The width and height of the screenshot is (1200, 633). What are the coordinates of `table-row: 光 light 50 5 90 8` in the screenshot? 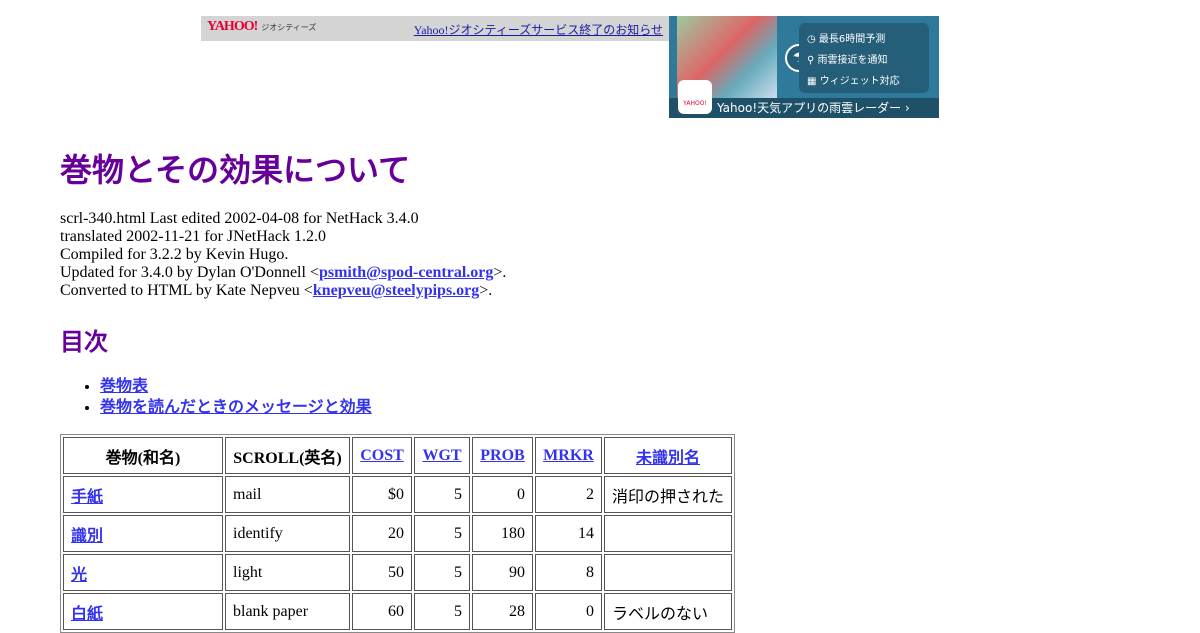 It's located at (397, 572).